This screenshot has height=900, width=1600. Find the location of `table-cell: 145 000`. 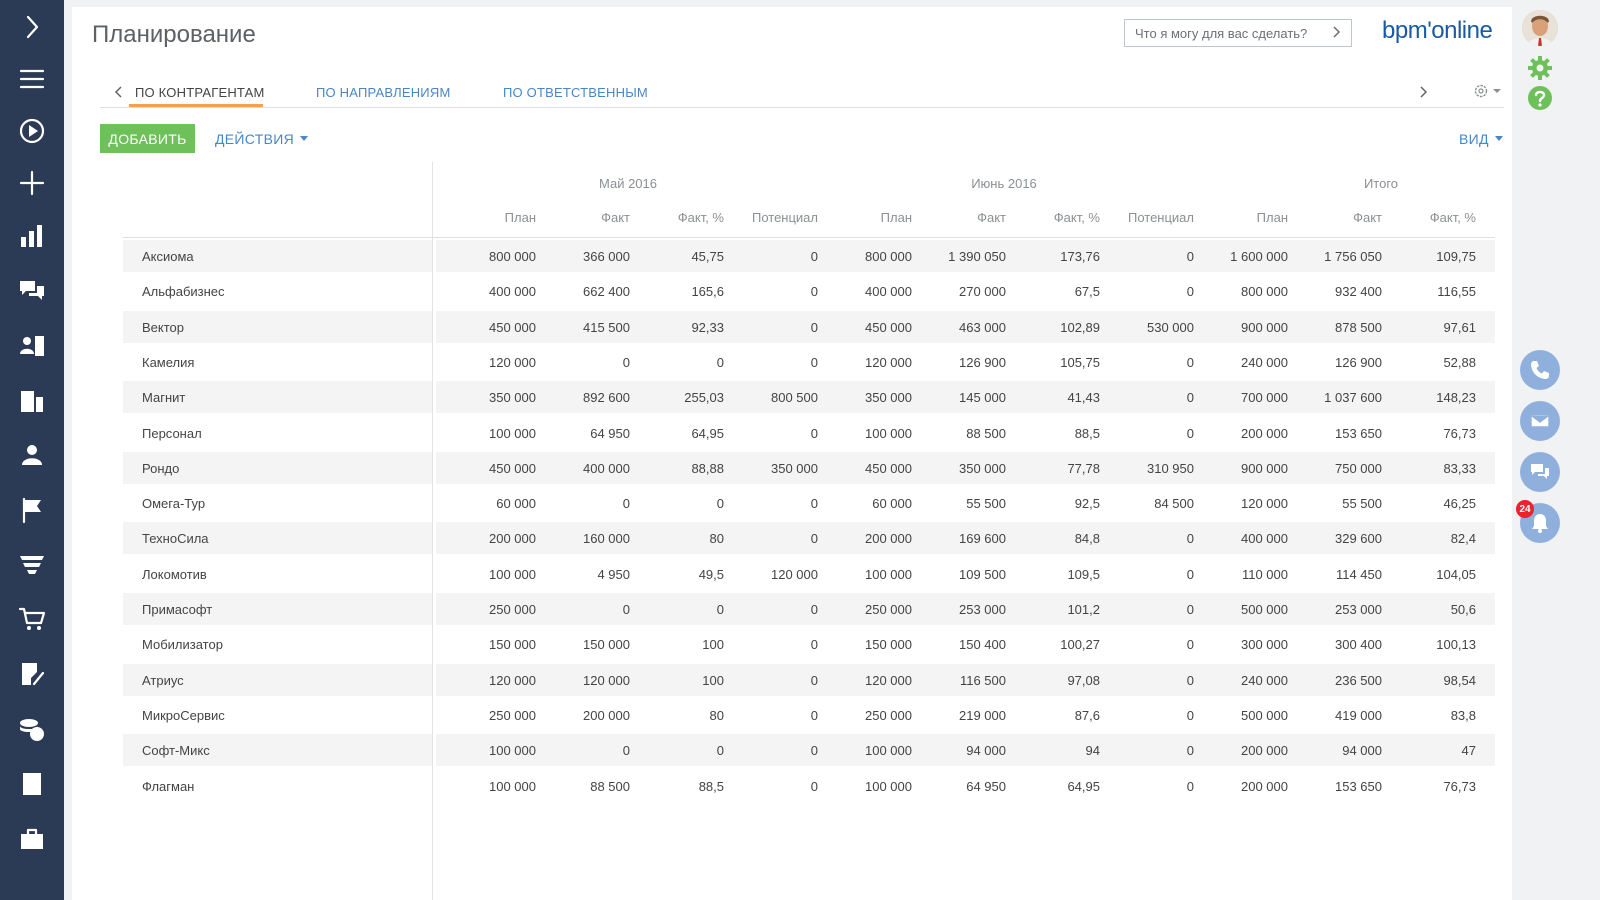

table-cell: 145 000 is located at coordinates (961, 397).